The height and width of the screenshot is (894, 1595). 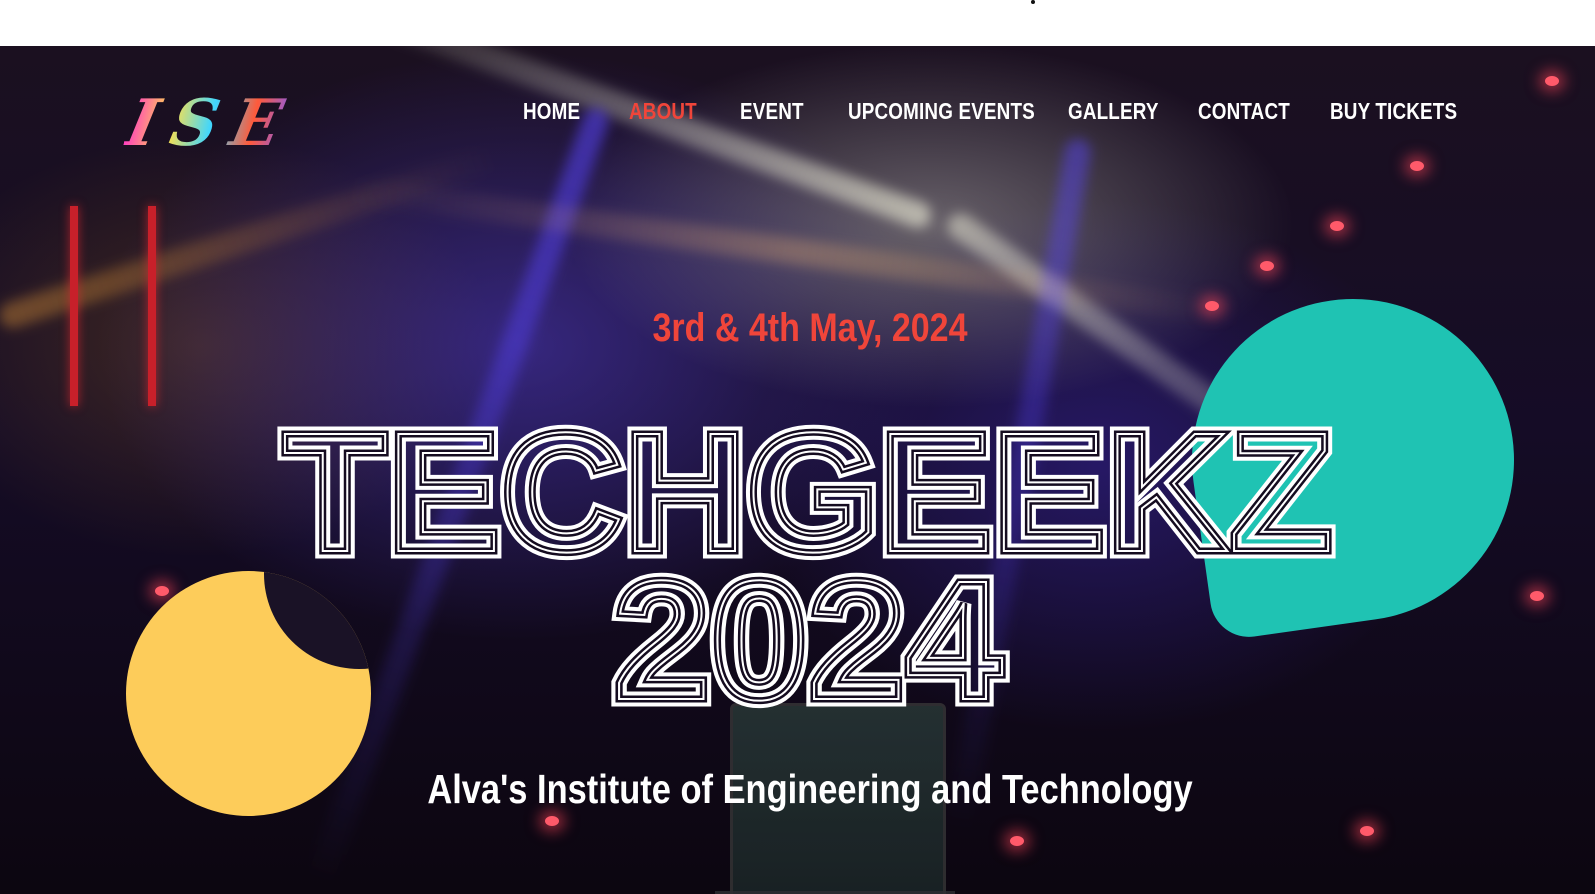 I want to click on top-white-bar, so click(x=797, y=23).